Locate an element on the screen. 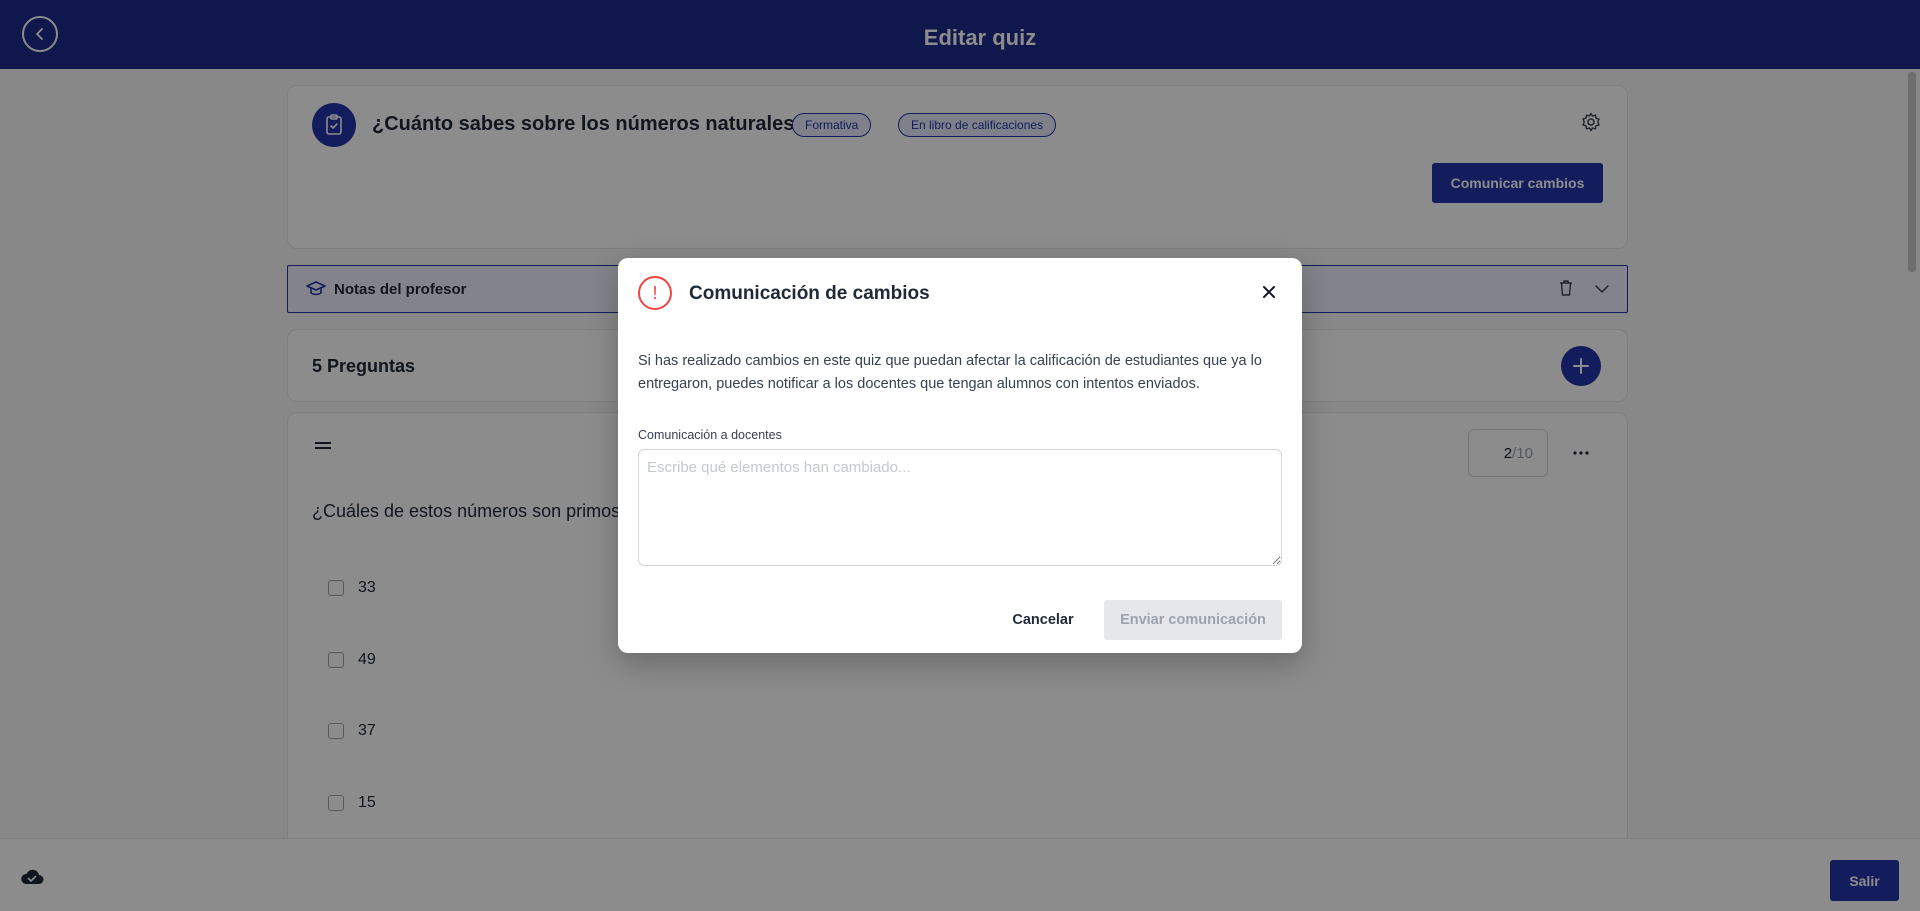 The height and width of the screenshot is (911, 1920). warning-icon: ! is located at coordinates (655, 293).